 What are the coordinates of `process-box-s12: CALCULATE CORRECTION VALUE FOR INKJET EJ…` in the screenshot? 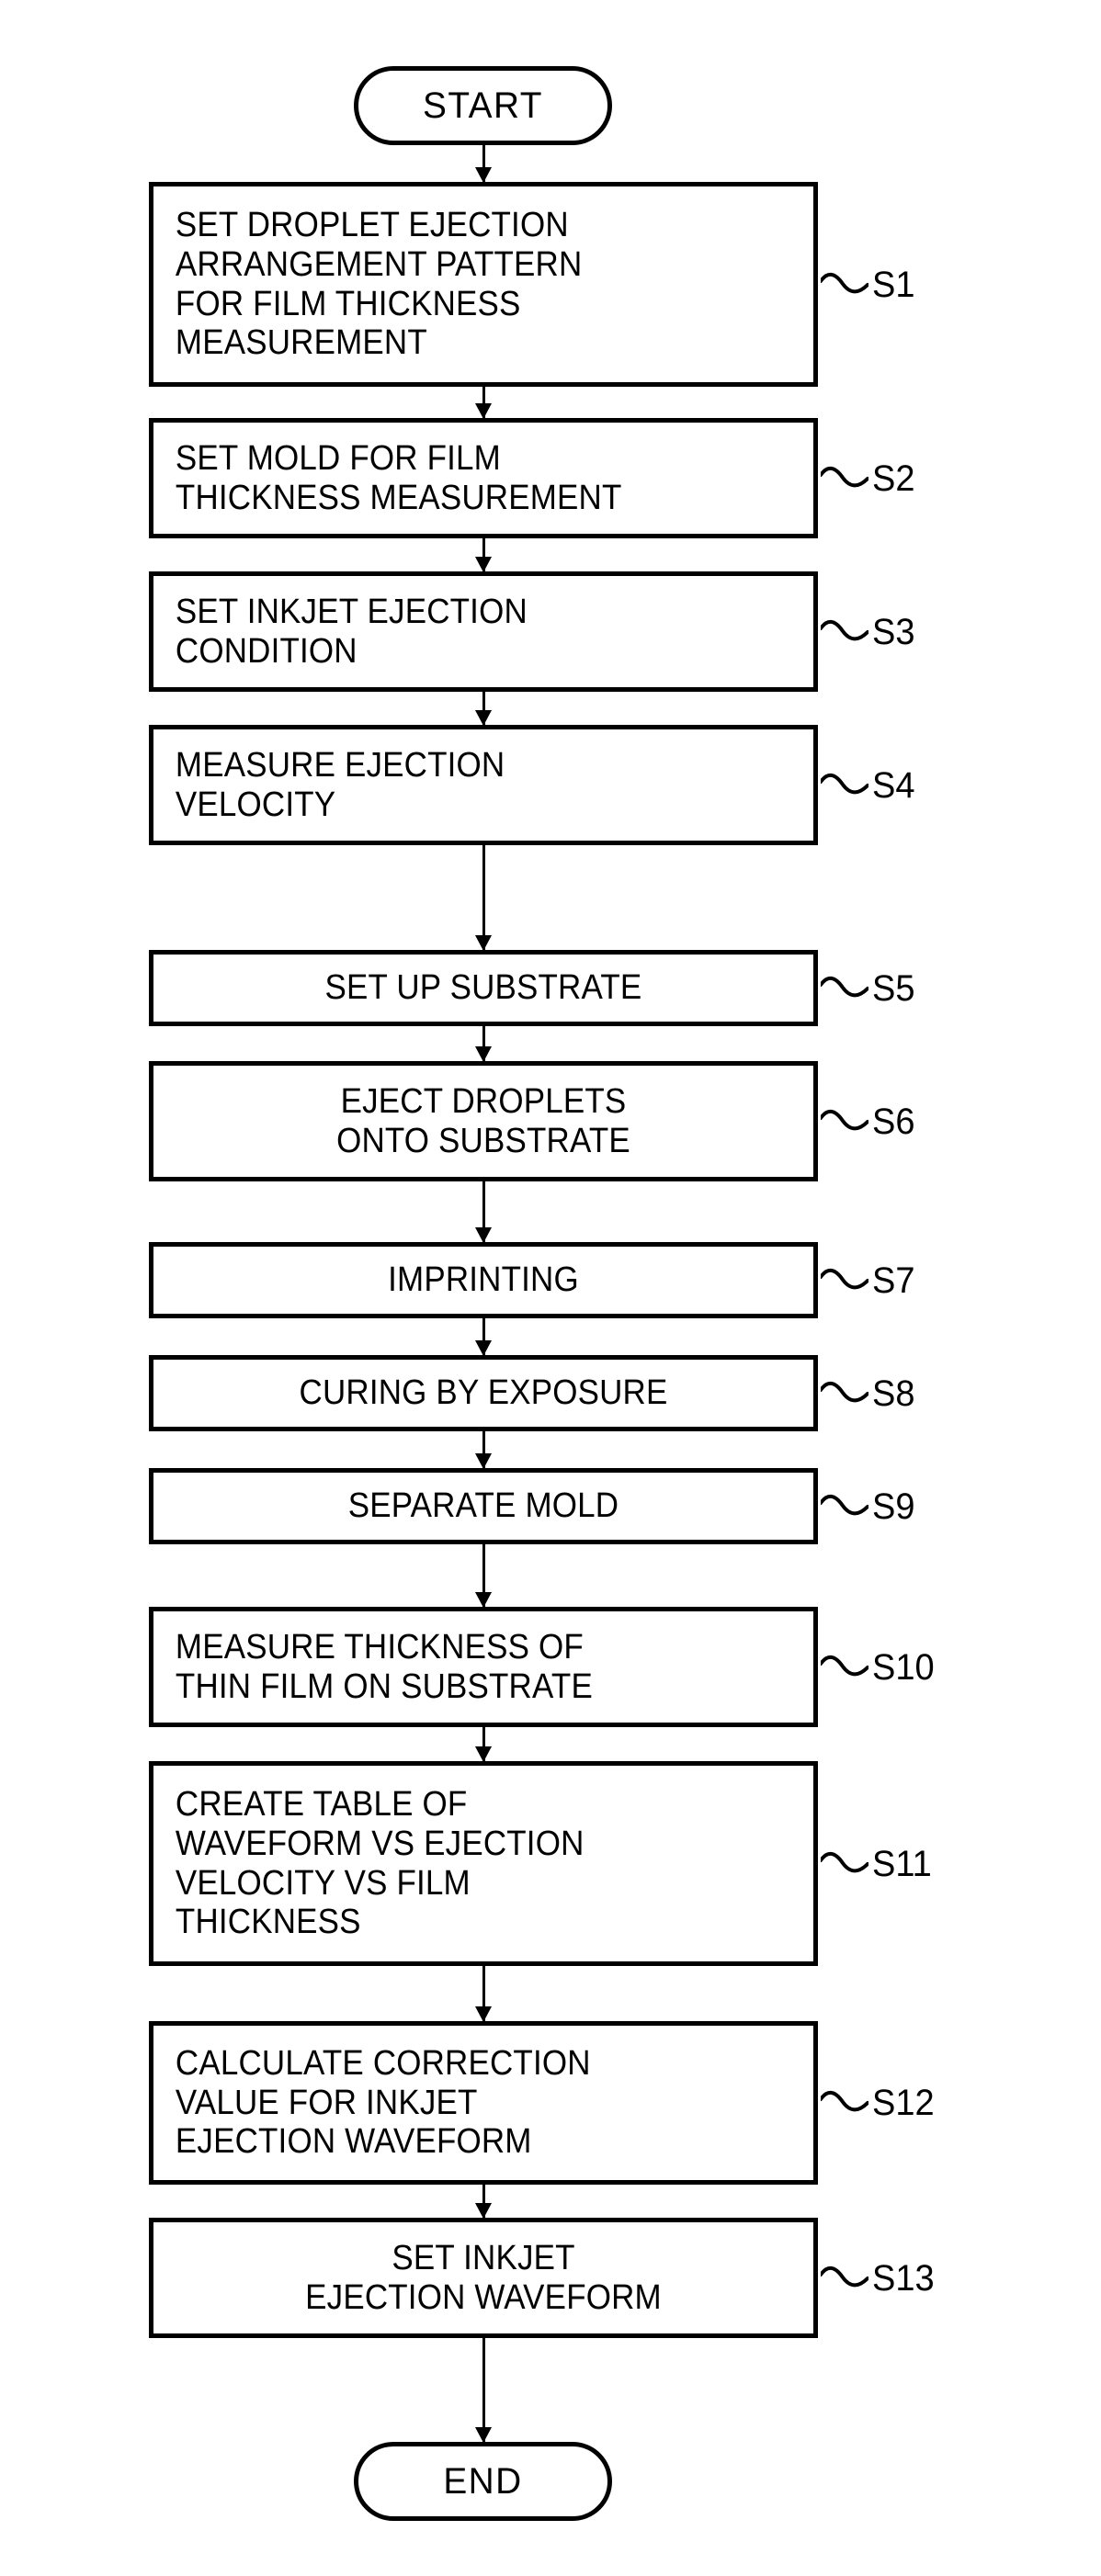 It's located at (484, 2103).